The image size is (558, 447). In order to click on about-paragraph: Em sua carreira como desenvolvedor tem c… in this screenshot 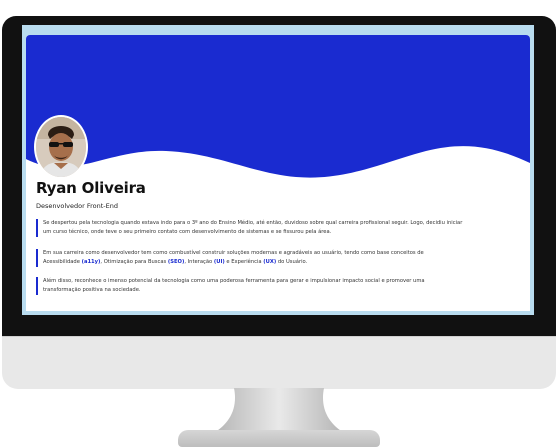, I will do `click(274, 258)`.